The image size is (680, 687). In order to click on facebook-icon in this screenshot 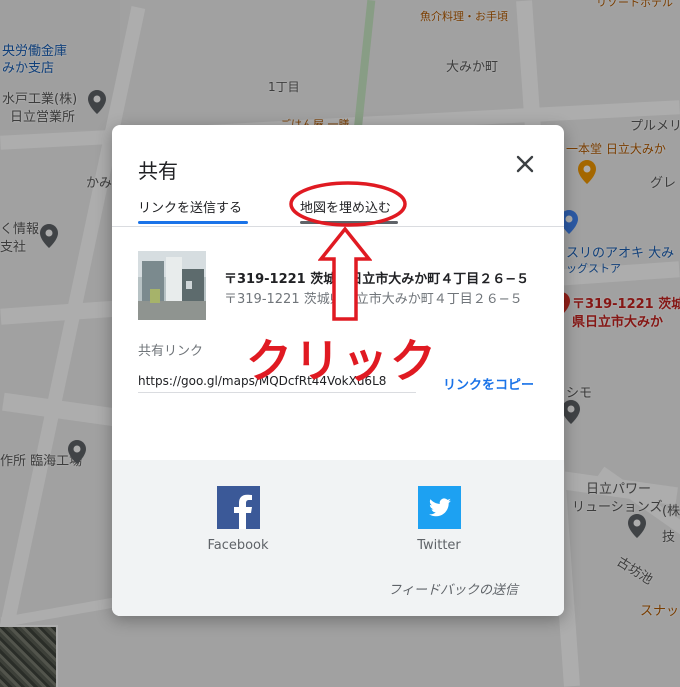, I will do `click(238, 507)`.